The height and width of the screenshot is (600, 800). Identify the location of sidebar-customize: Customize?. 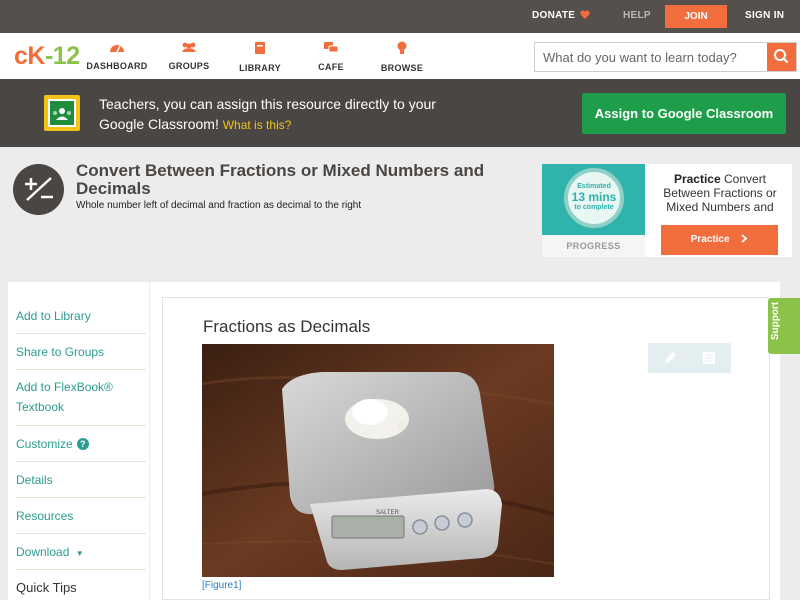
(81, 444).